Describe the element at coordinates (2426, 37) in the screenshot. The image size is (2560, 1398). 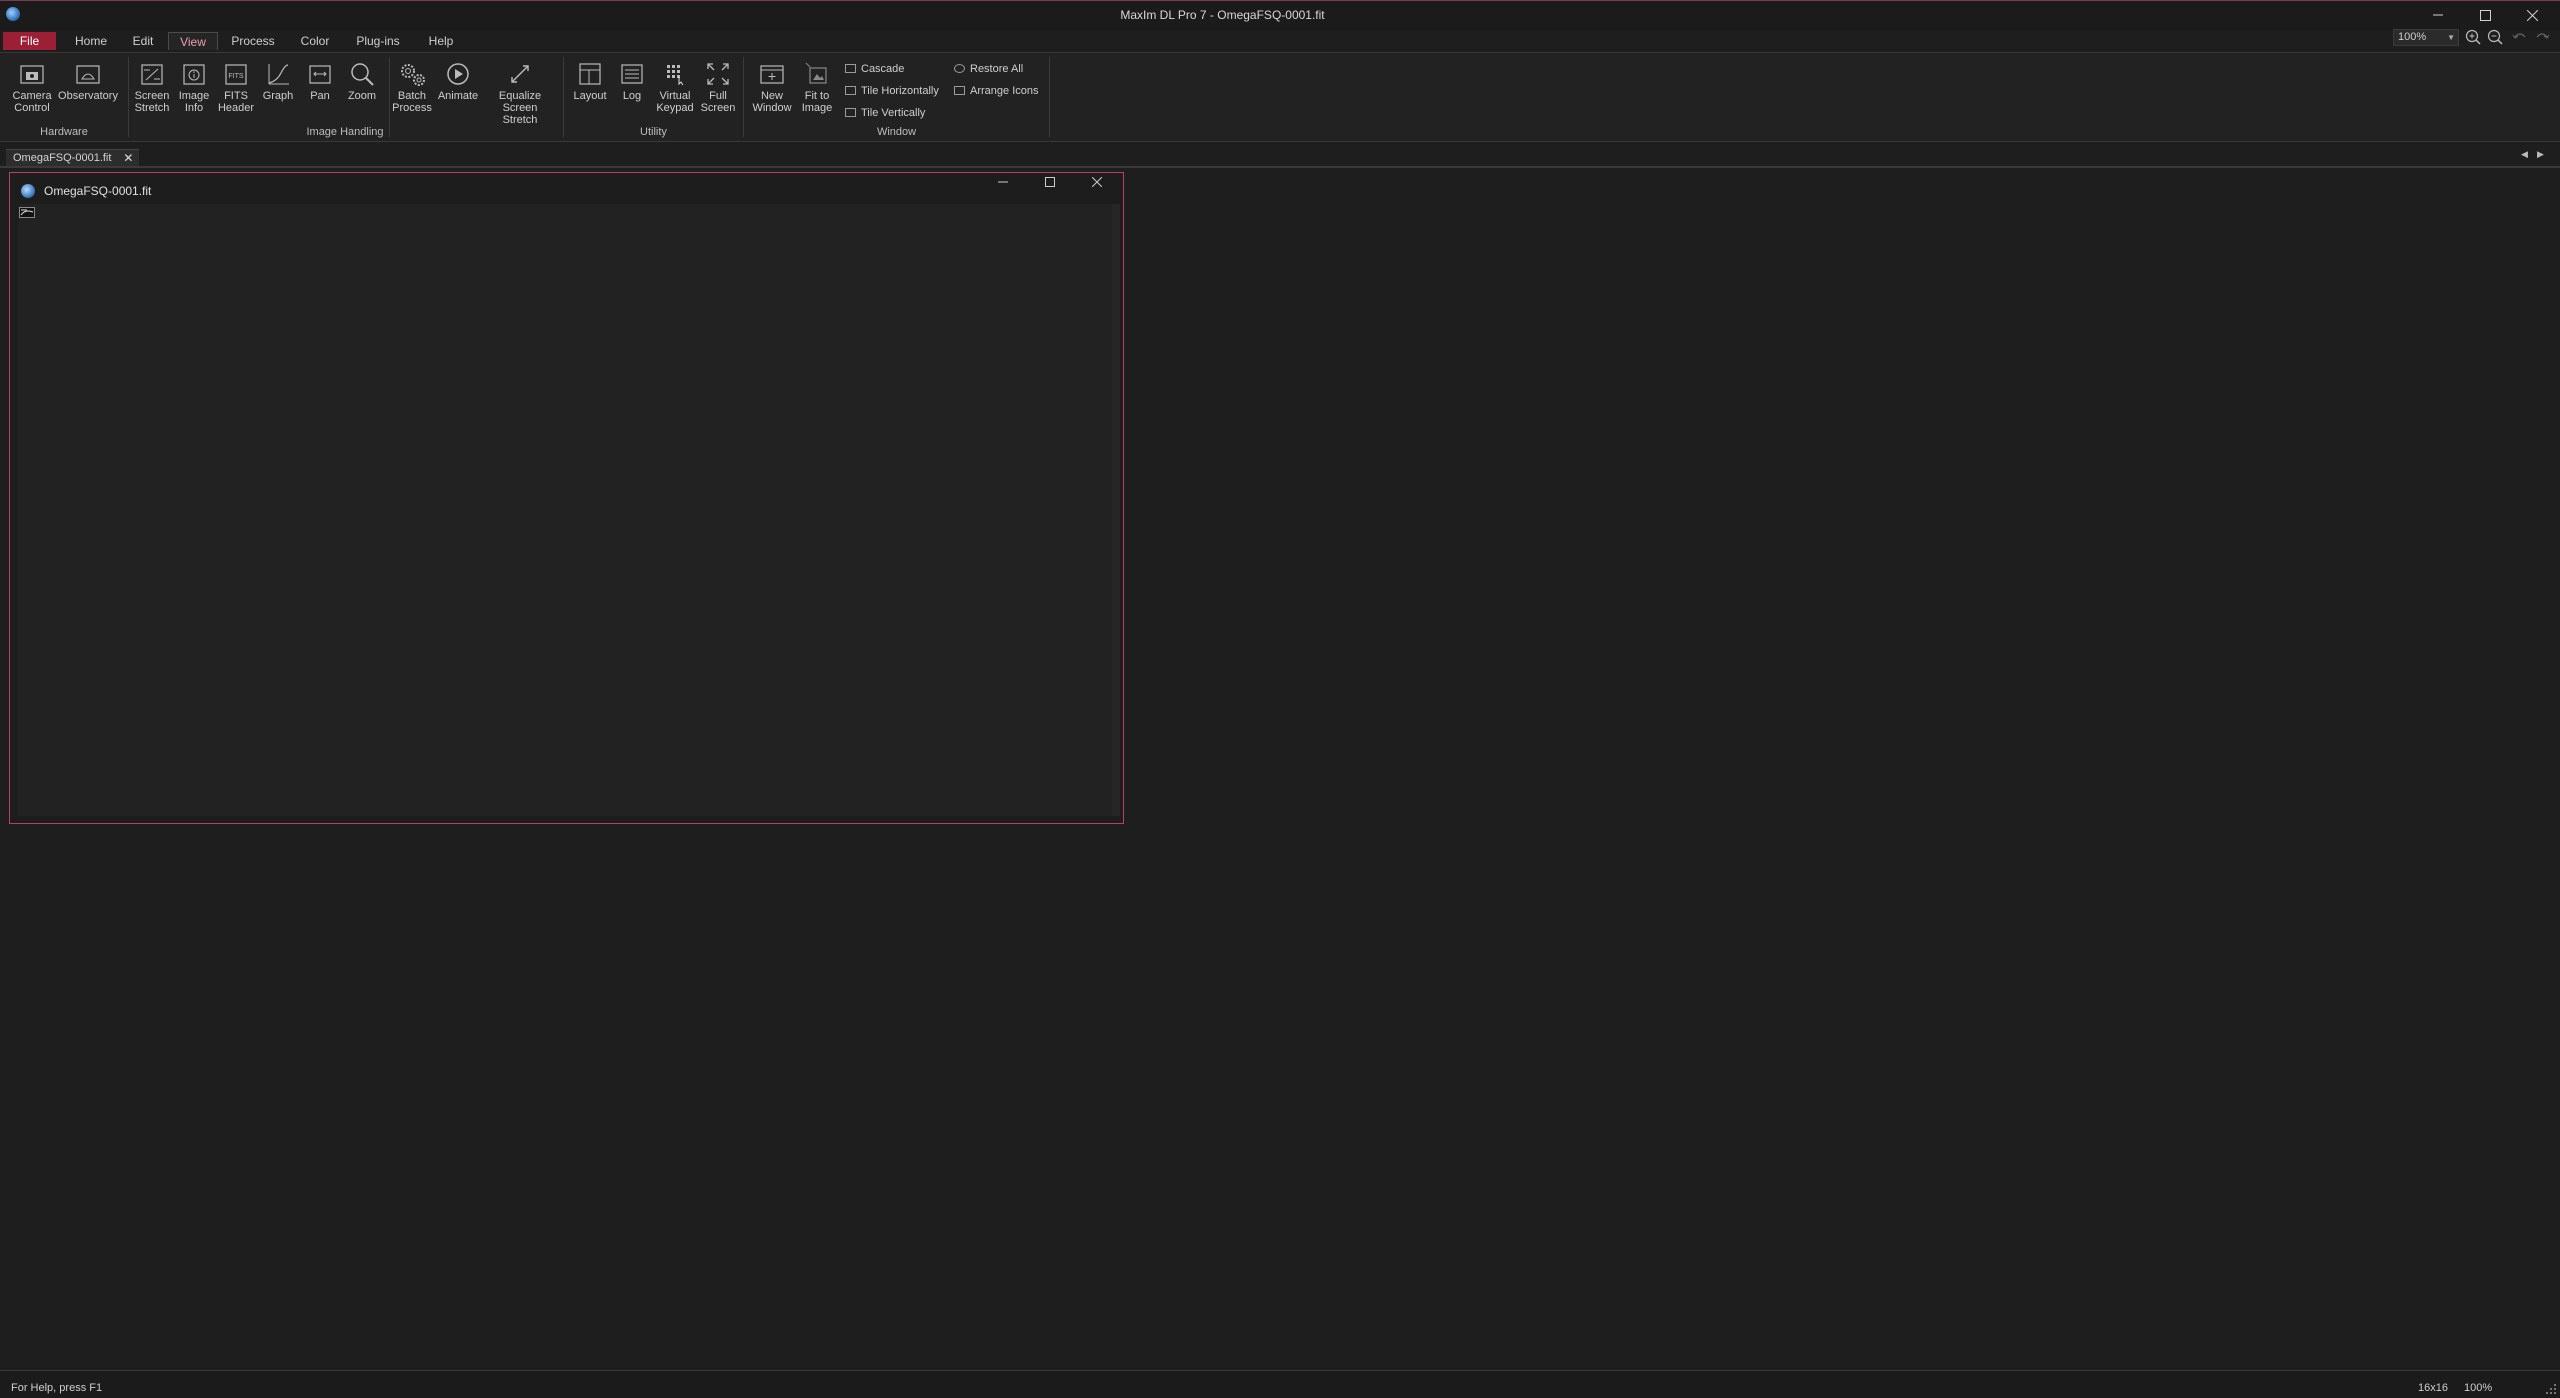
I see `zoom-level-select: 100% ▼` at that location.